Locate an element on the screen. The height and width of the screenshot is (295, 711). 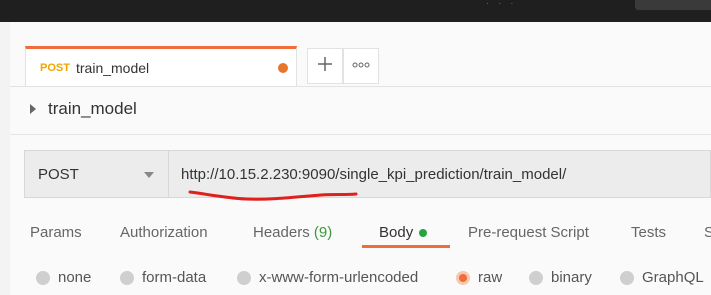
divider is located at coordinates (360, 134).